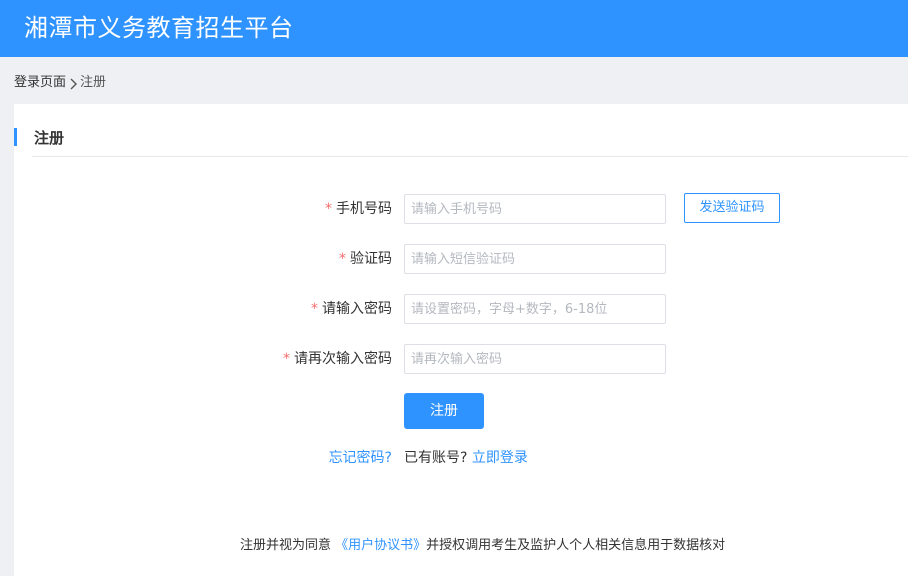 The image size is (908, 576). What do you see at coordinates (454, 28) in the screenshot?
I see `top-header: 湘潭市义务教育招生平台` at bounding box center [454, 28].